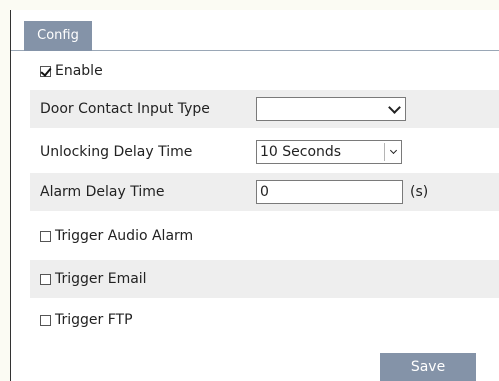  I want to click on unlocking-delay-time-row: Unlocking Delay Time 10 Seconds, so click(264, 152).